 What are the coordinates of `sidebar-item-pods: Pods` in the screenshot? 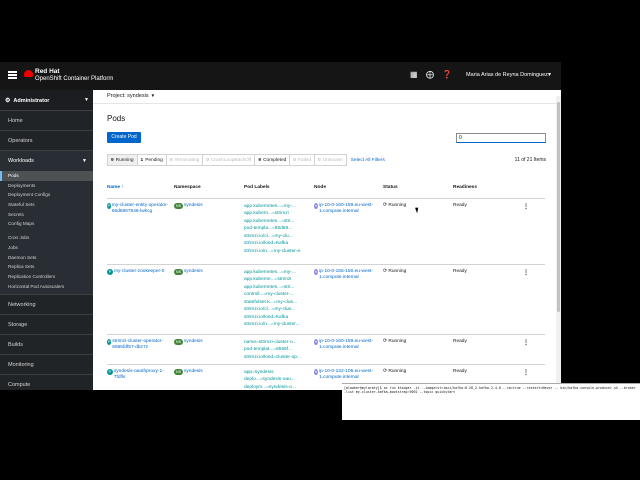 It's located at (46, 176).